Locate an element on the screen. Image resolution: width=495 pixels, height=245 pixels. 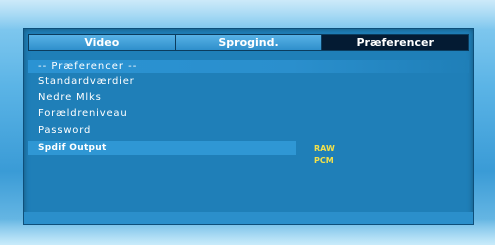
menu-item-spdif-output: Spdif Output is located at coordinates (72, 148).